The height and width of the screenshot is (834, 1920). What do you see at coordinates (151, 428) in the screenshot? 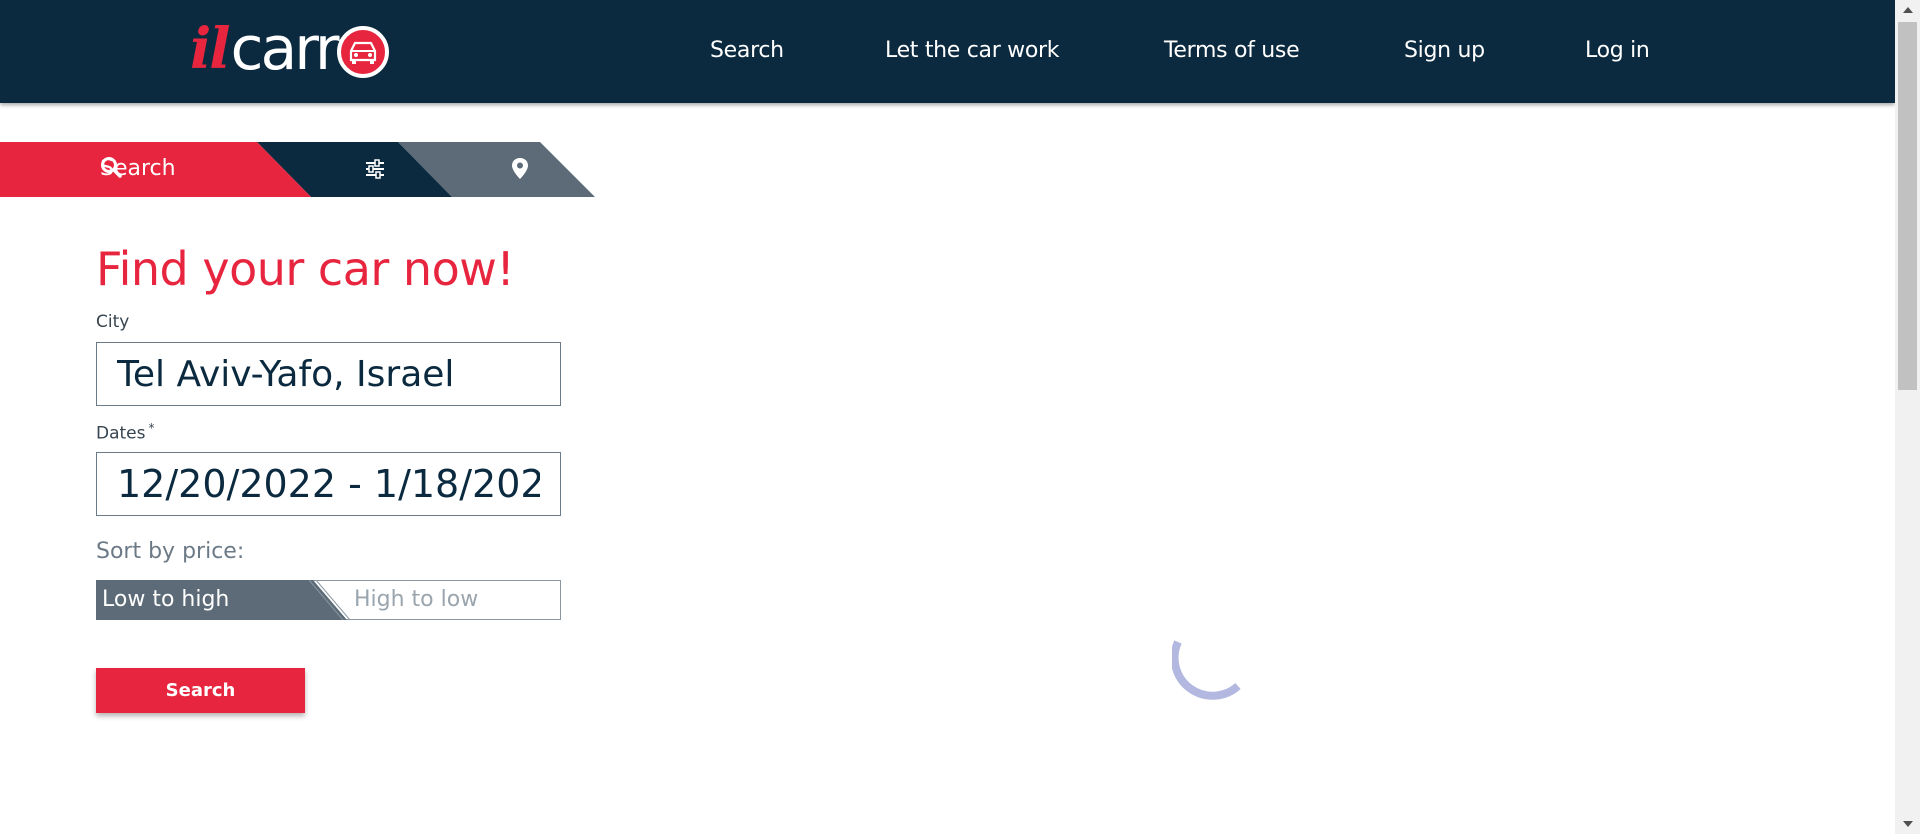
I see `required-mark: *` at bounding box center [151, 428].